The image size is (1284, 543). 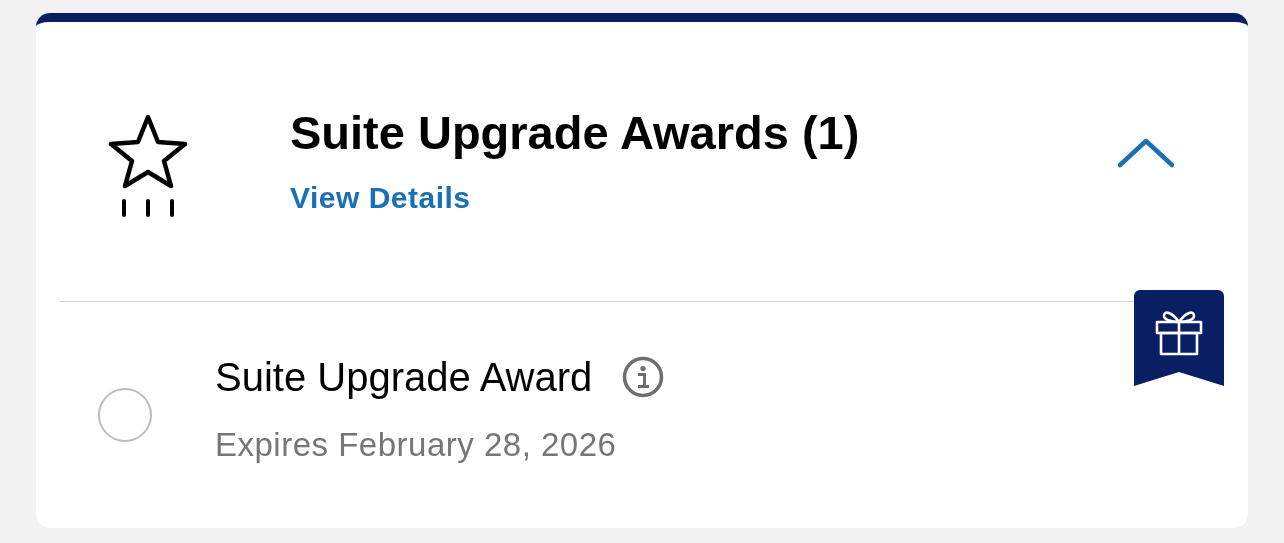 I want to click on collapse-button, so click(x=1146, y=153).